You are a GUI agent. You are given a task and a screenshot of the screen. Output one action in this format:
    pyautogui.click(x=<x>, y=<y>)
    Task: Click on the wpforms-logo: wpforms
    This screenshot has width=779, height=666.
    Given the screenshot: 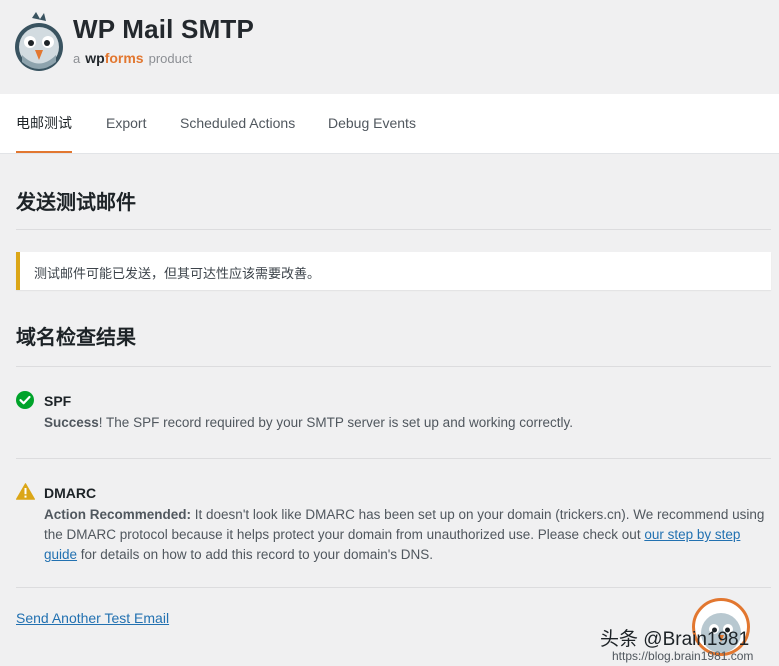 What is the action you would take?
    pyautogui.click(x=114, y=58)
    